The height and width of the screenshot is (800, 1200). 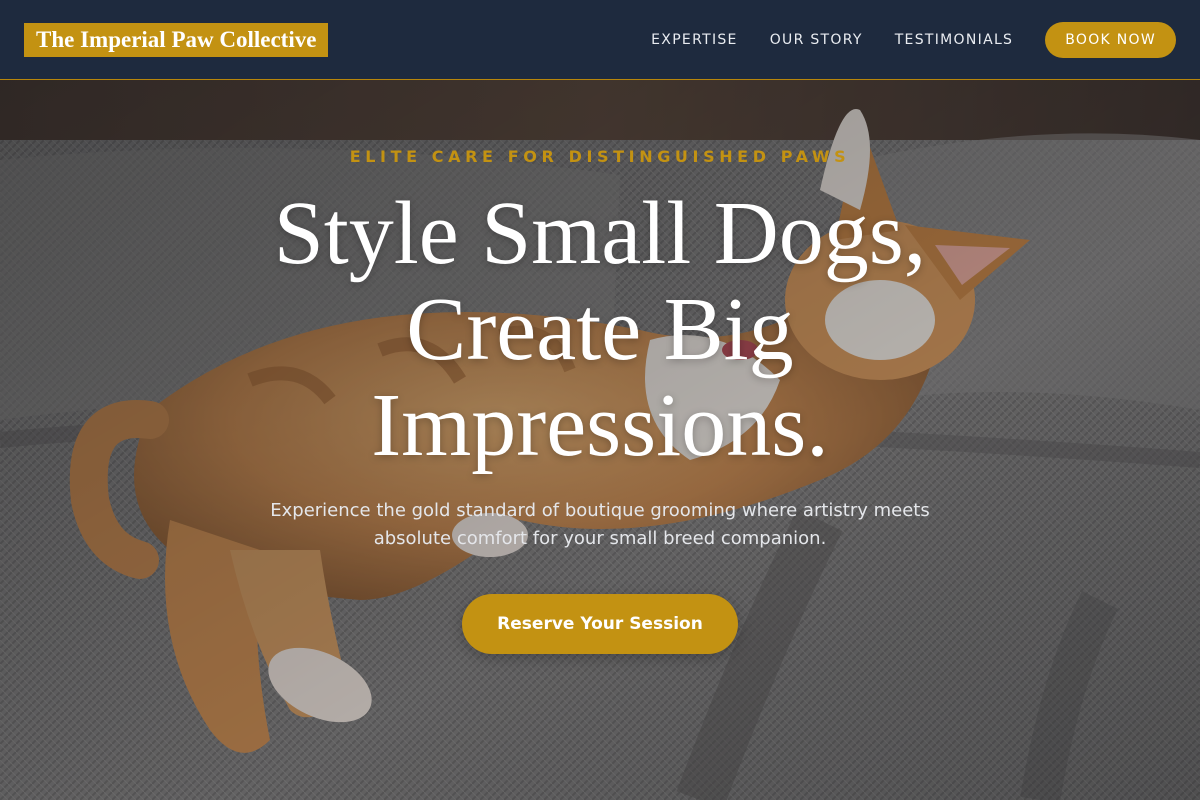 I want to click on nav-link-expertise: EXPERTISE, so click(x=694, y=40).